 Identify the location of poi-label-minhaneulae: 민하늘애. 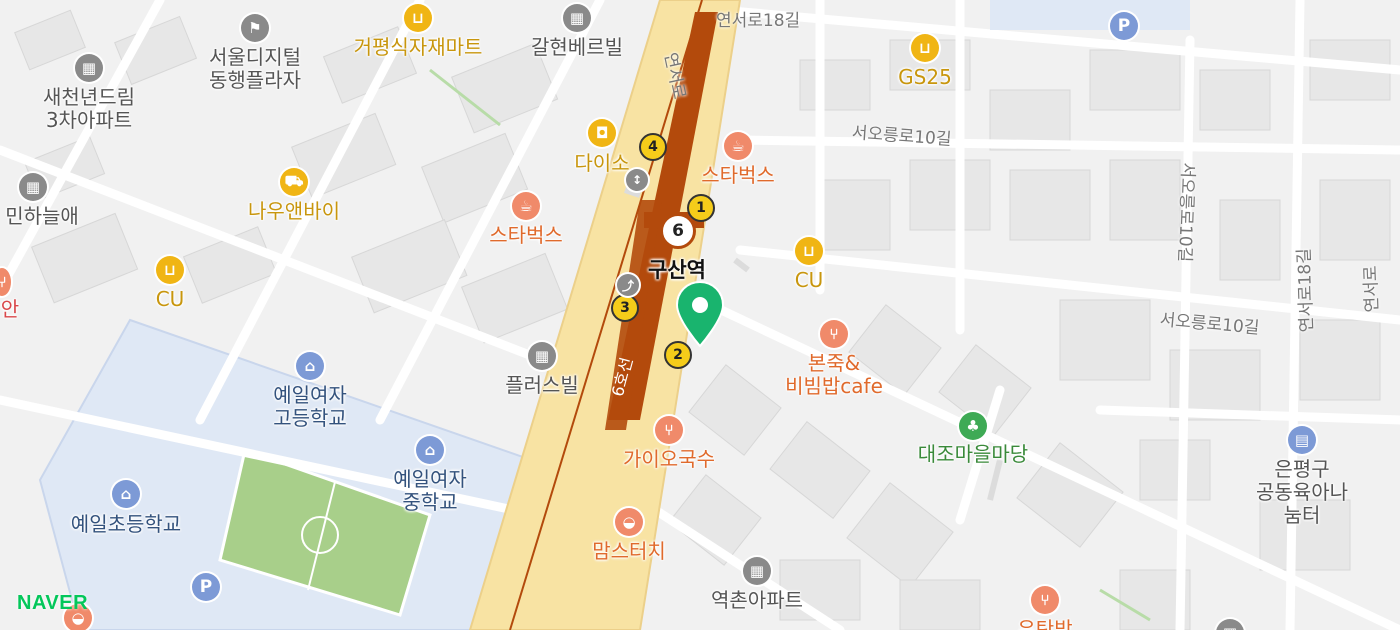
(42, 216).